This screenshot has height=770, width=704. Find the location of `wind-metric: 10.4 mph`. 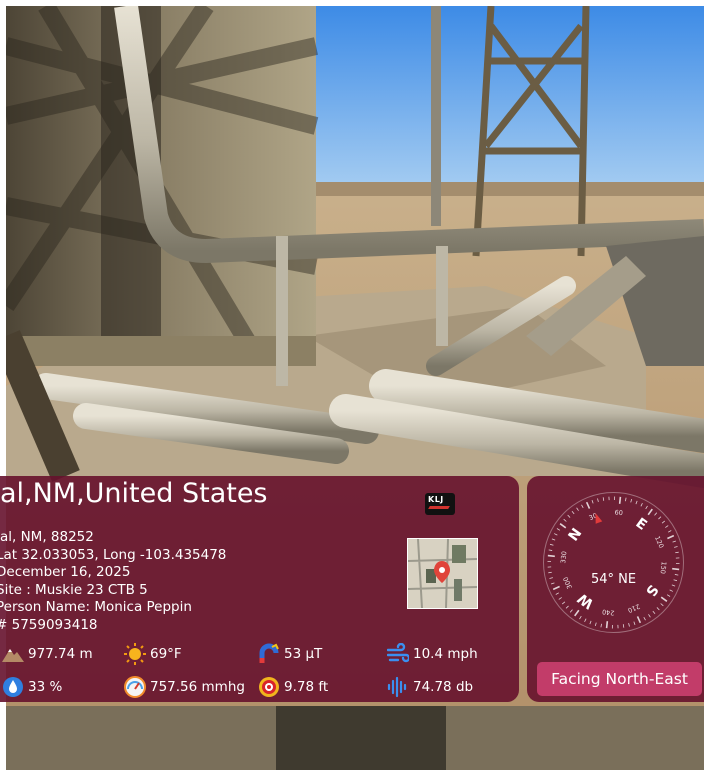

wind-metric: 10.4 mph is located at coordinates (432, 654).